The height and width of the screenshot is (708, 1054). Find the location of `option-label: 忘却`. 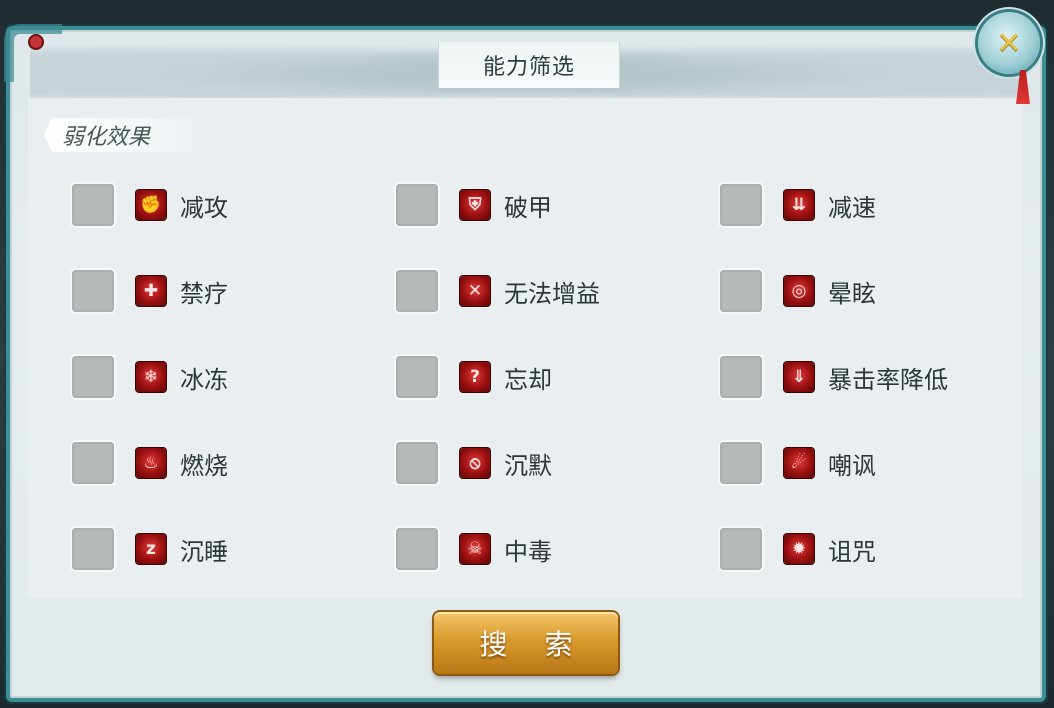

option-label: 忘却 is located at coordinates (528, 379).